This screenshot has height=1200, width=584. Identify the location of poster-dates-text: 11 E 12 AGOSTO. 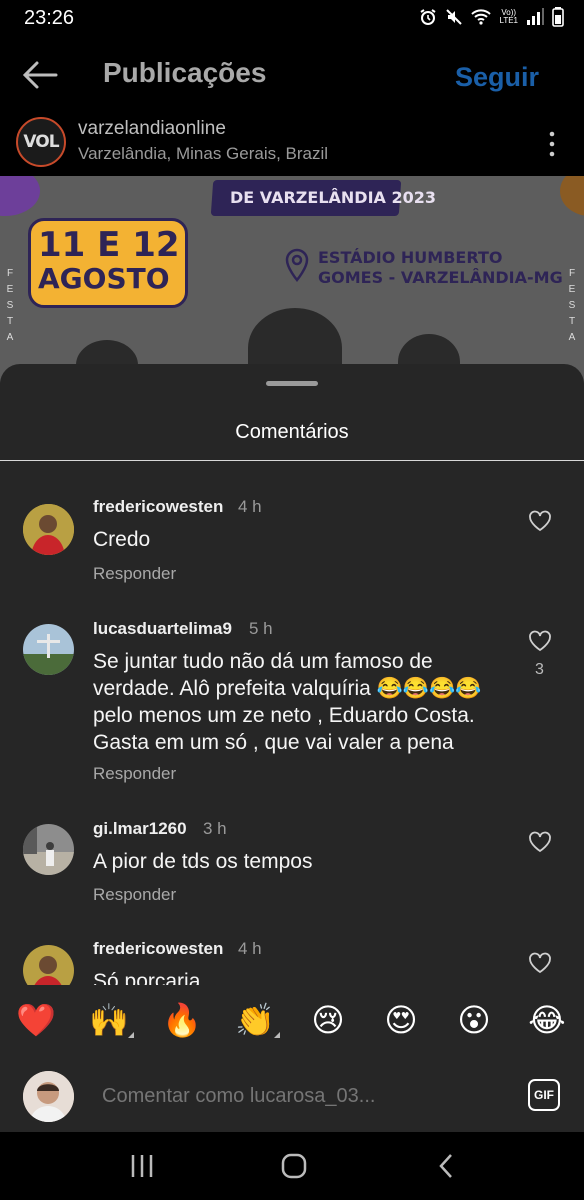
(109, 262).